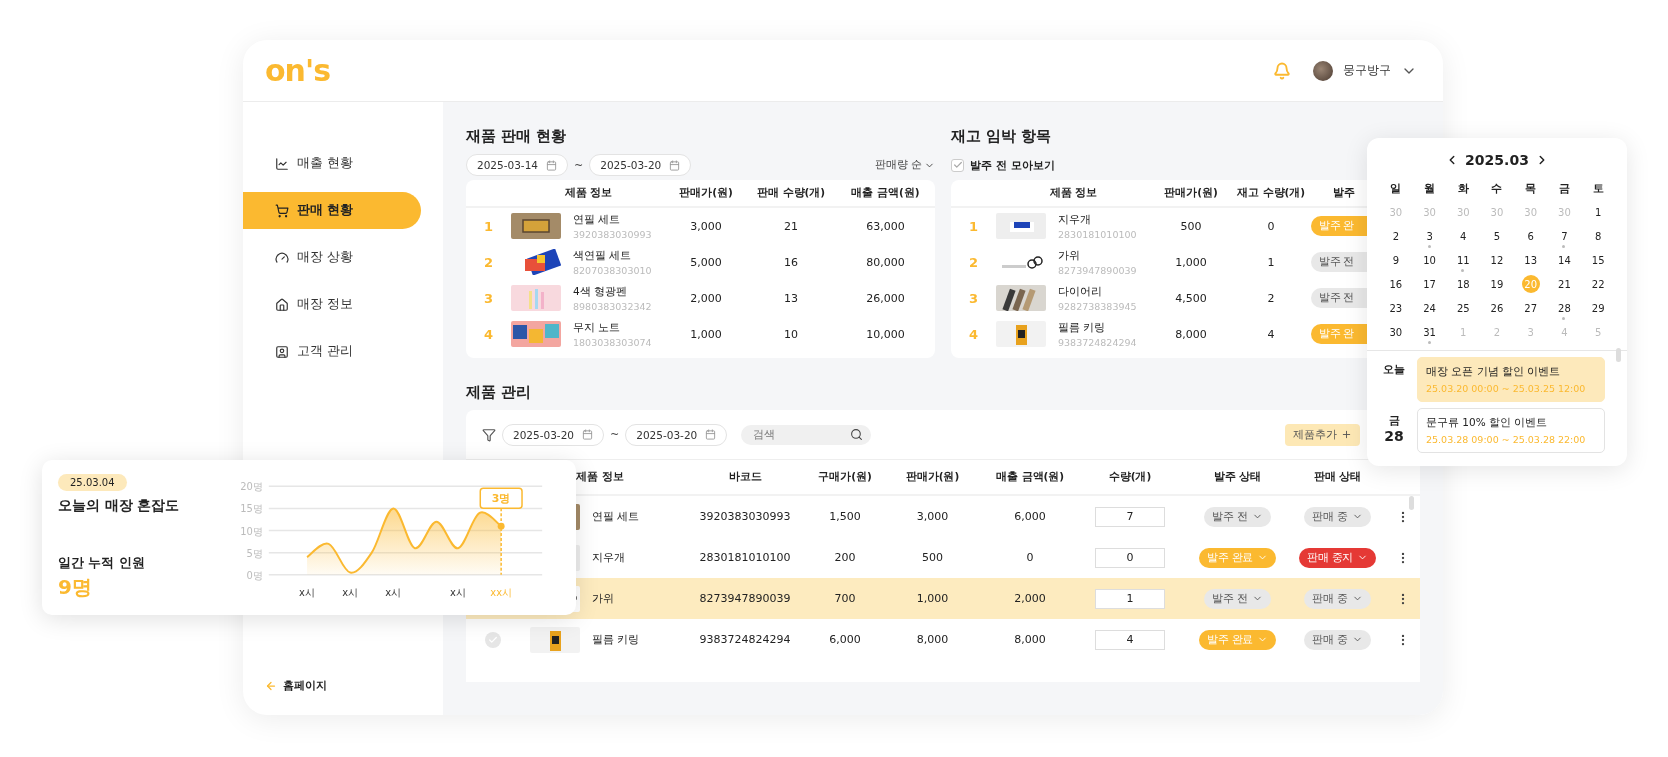 This screenshot has height=757, width=1668. What do you see at coordinates (1271, 193) in the screenshot?
I see `column-header: 재고 수량(개)` at bounding box center [1271, 193].